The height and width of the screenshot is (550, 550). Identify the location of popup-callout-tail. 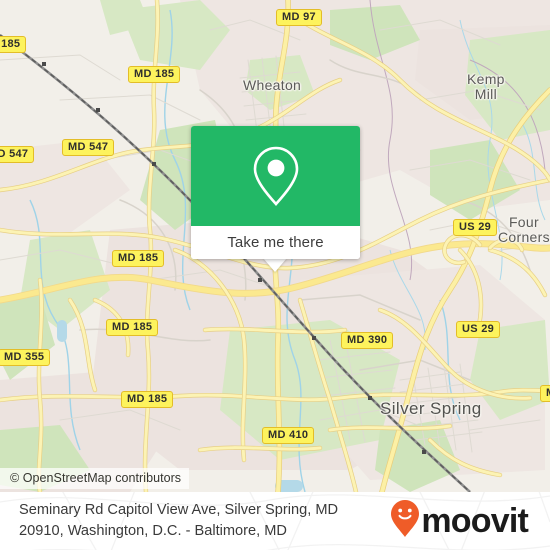
(275, 265).